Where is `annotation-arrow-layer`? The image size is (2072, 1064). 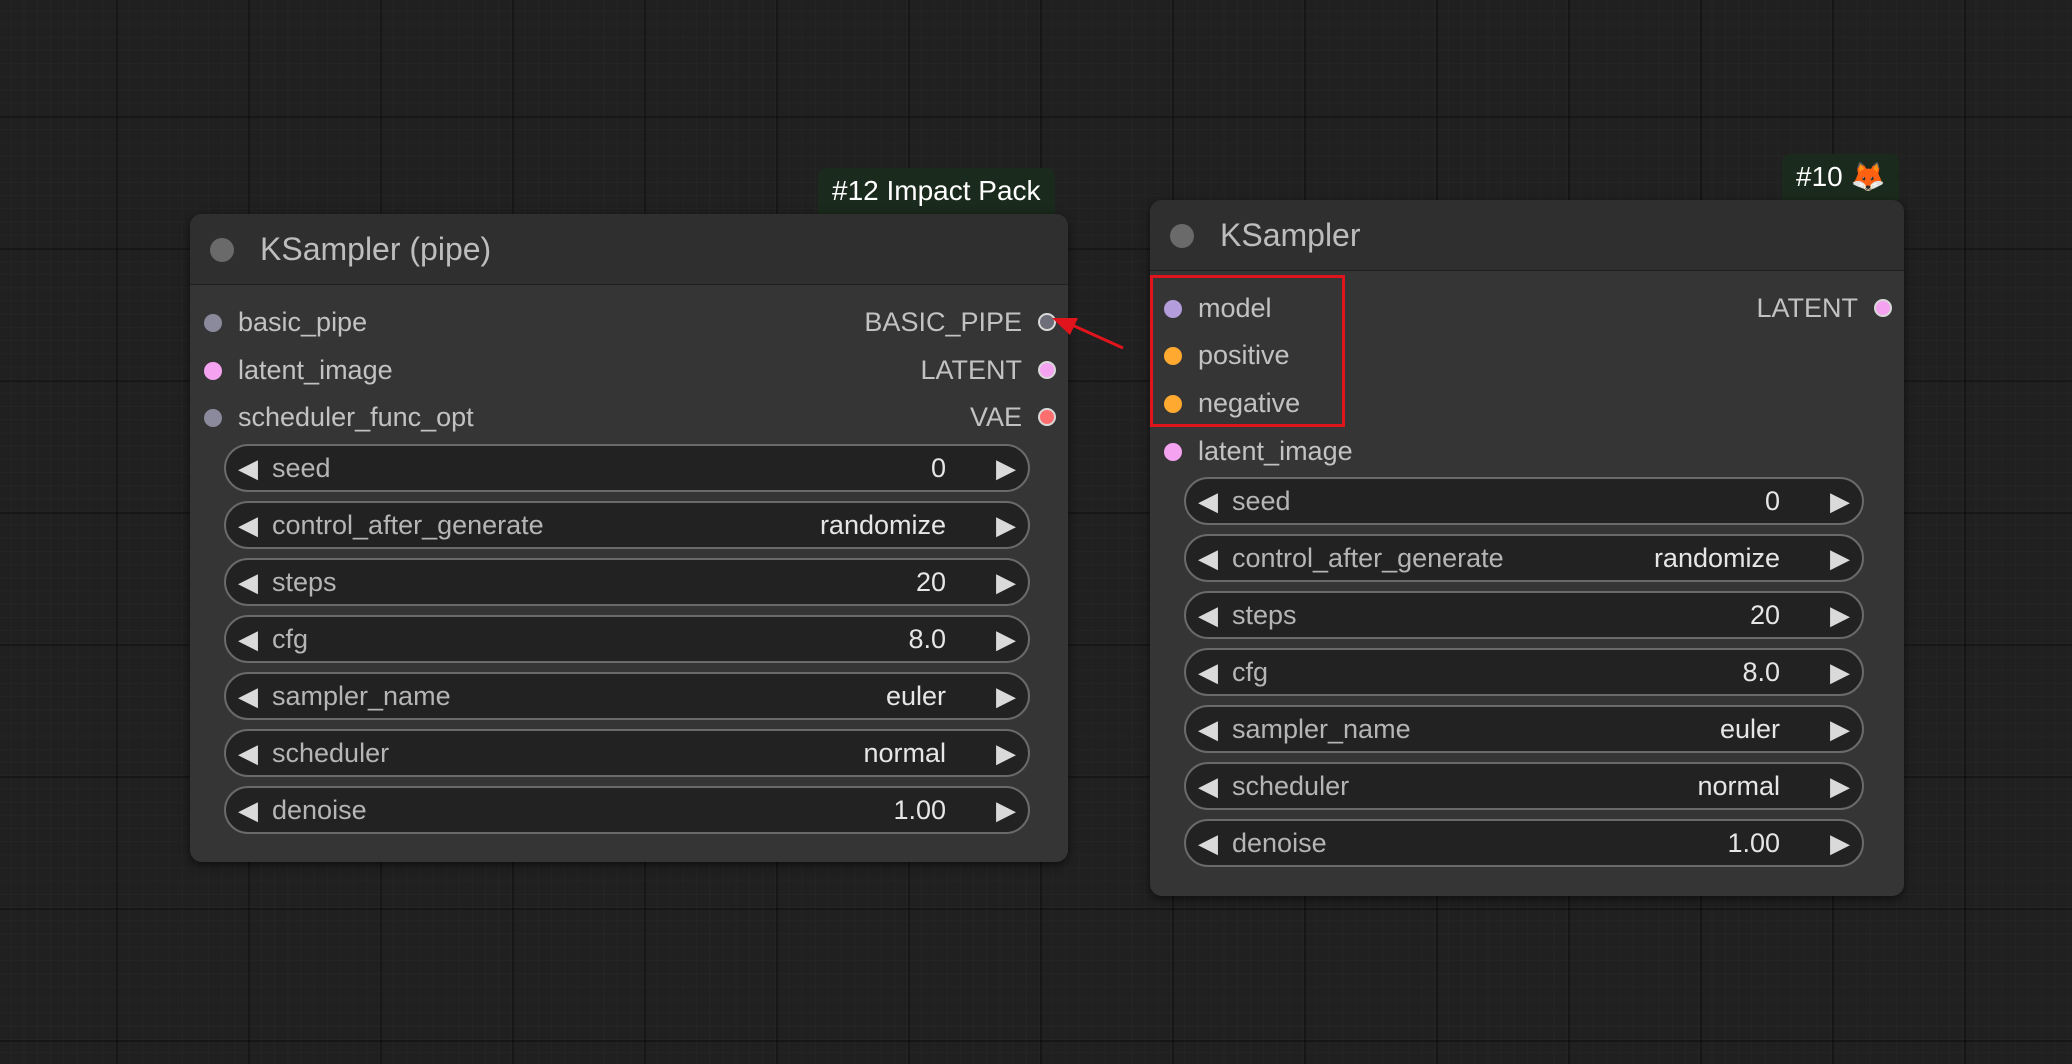 annotation-arrow-layer is located at coordinates (1088, 334).